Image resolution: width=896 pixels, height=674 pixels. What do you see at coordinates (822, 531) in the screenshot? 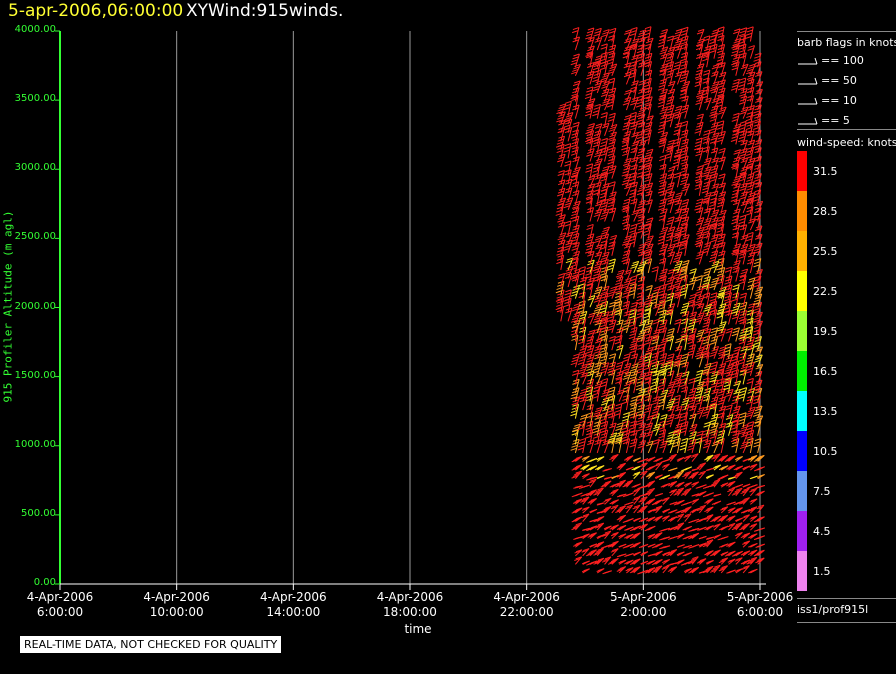
I see `colorbar-label: 4.5` at bounding box center [822, 531].